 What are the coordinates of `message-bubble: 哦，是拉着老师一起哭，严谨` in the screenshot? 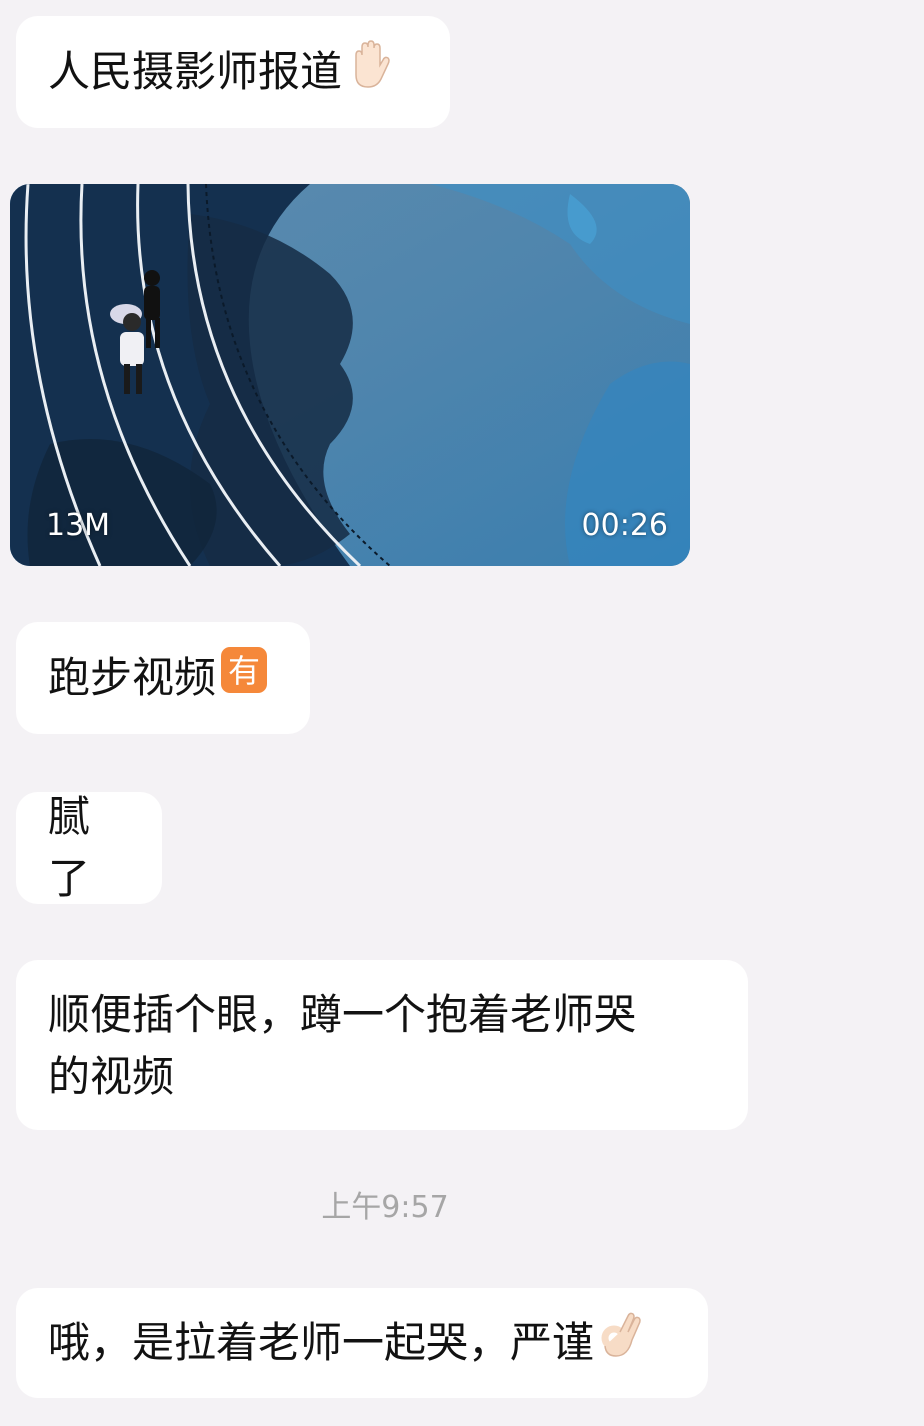 It's located at (362, 1343).